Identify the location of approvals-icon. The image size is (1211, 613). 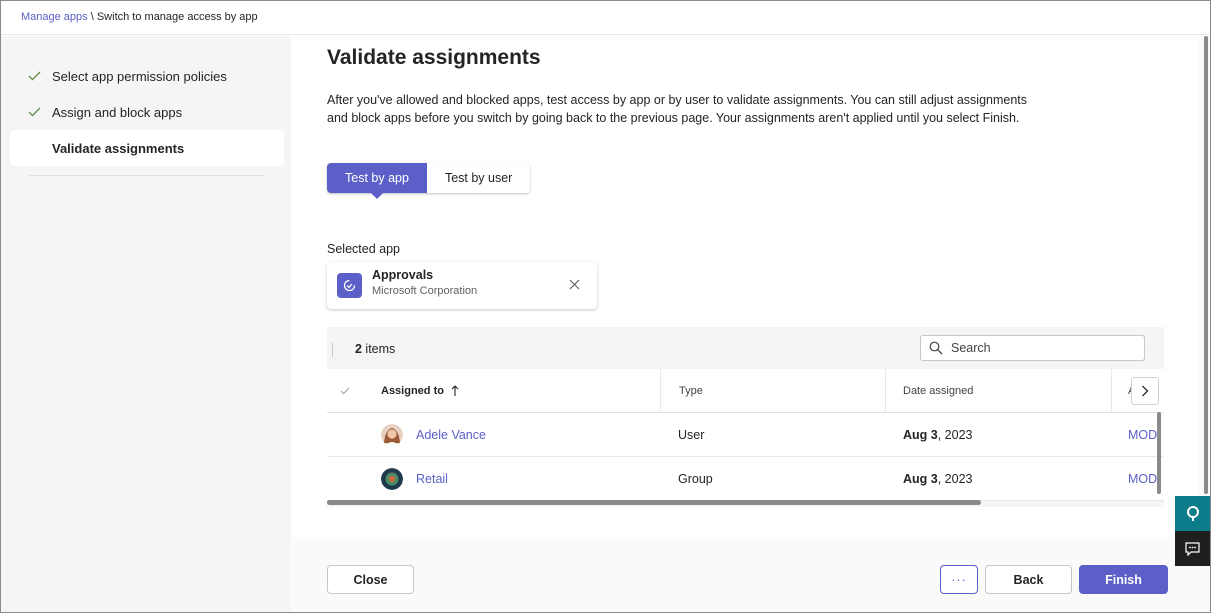
(349, 285).